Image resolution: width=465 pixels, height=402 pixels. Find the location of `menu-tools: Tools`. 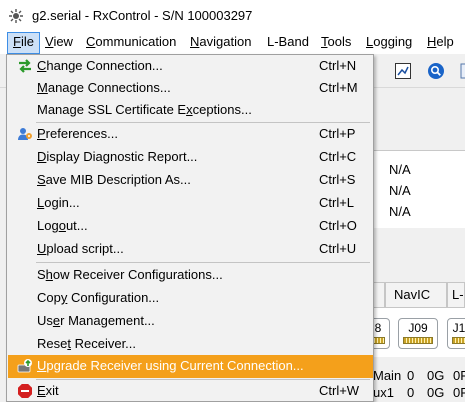

menu-tools: Tools is located at coordinates (336, 43).